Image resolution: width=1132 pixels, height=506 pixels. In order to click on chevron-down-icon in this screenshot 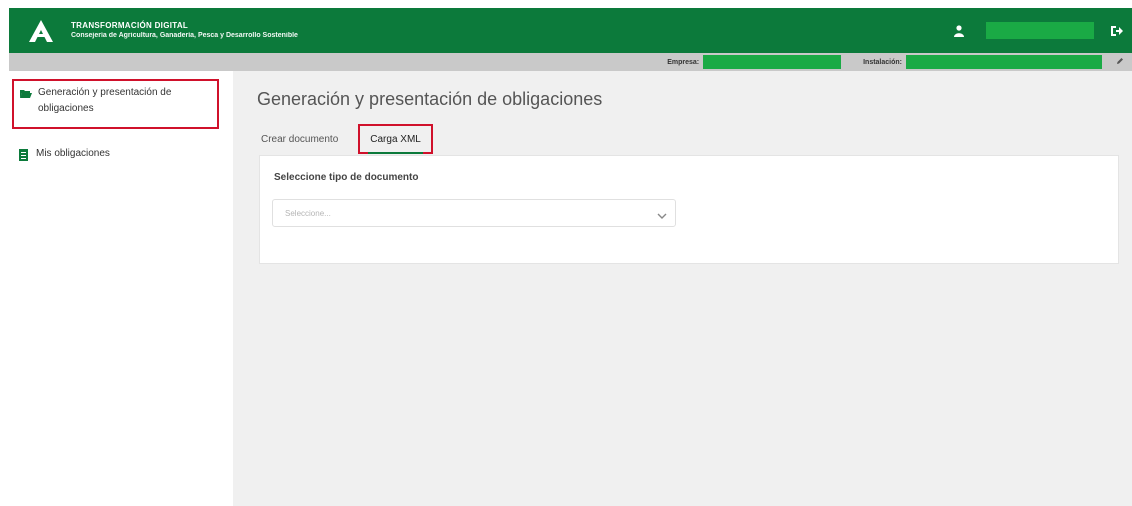, I will do `click(662, 213)`.